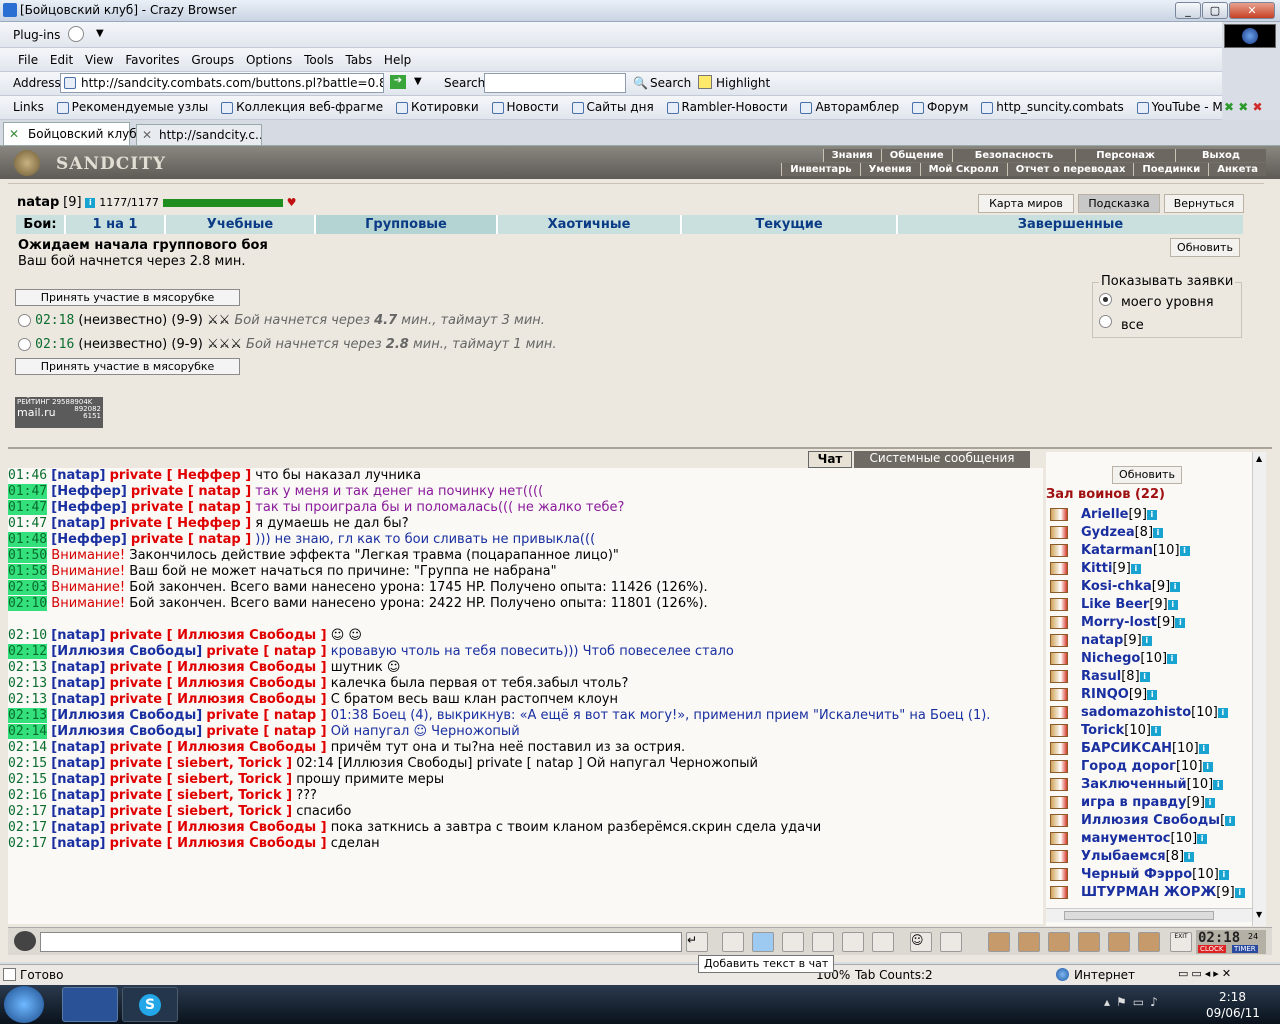  I want to click on highlight-icon, so click(705, 82).